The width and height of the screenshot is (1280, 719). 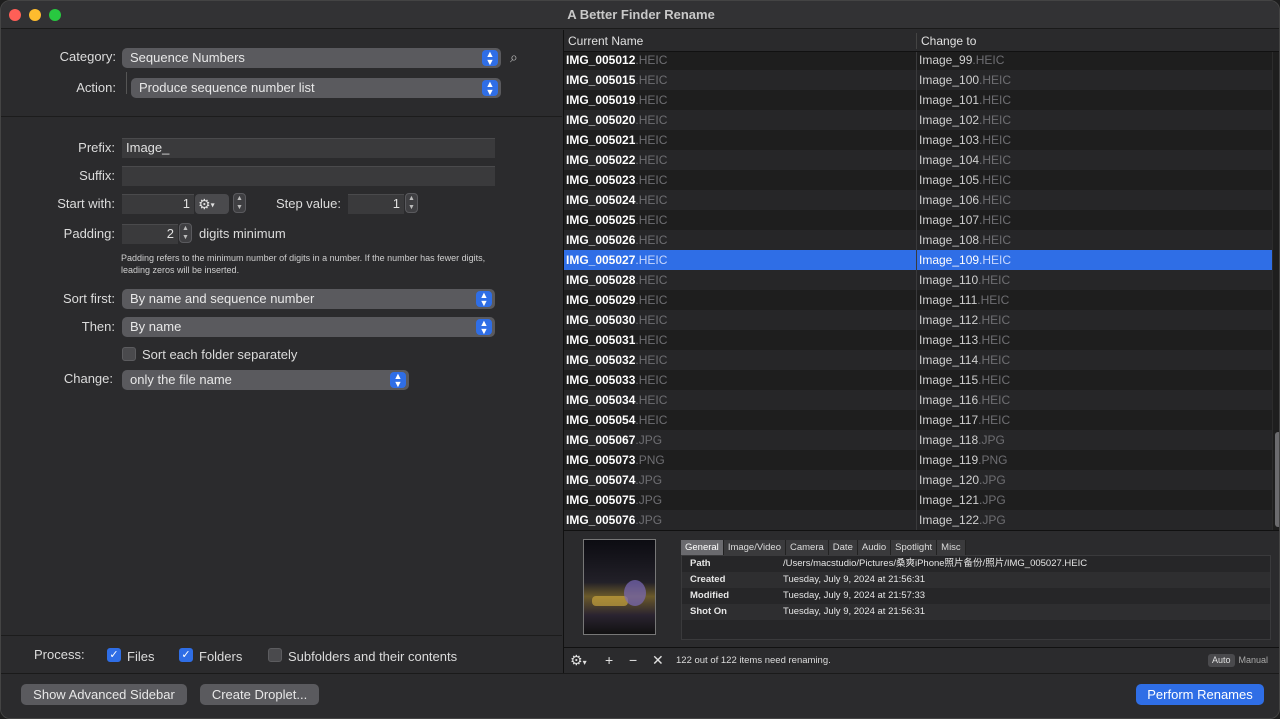 I want to click on bracket-line, so click(x=126, y=83).